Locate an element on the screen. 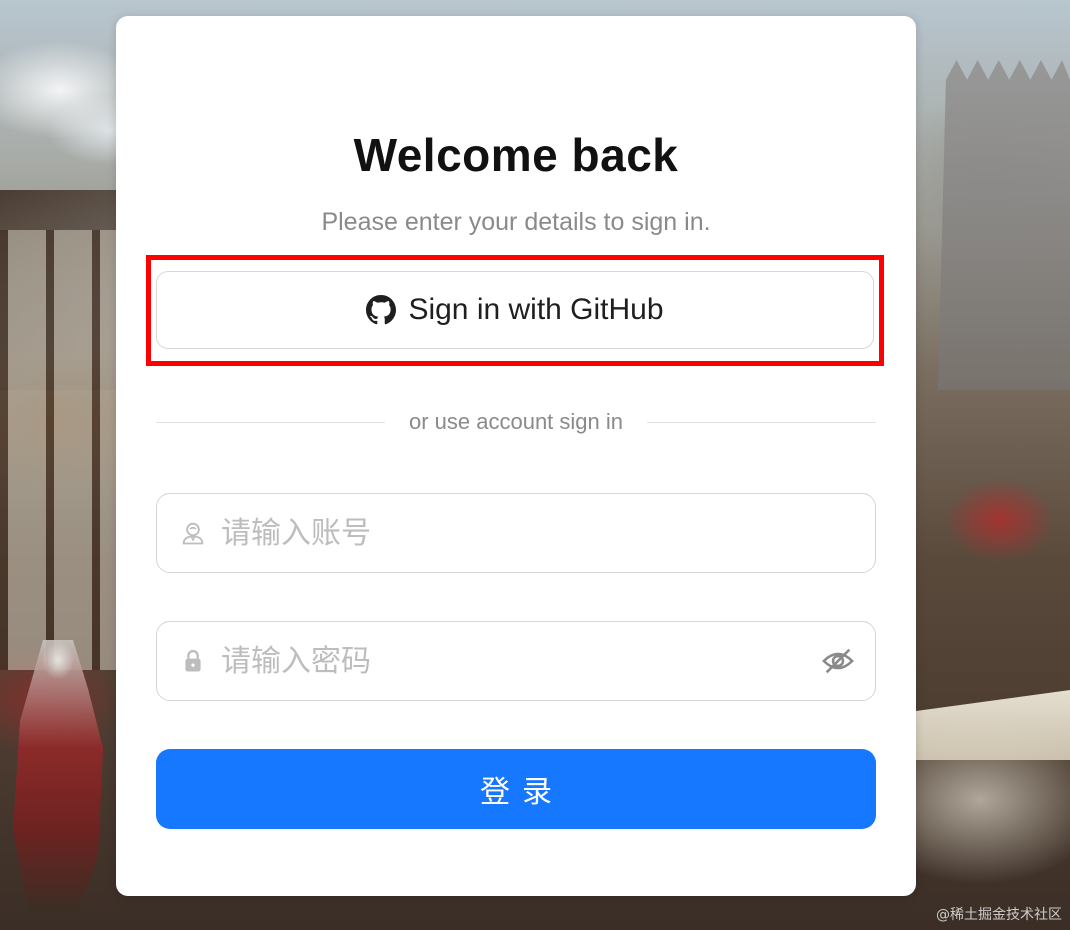 The width and height of the screenshot is (1070, 930). eye-slash-icon is located at coordinates (838, 661).